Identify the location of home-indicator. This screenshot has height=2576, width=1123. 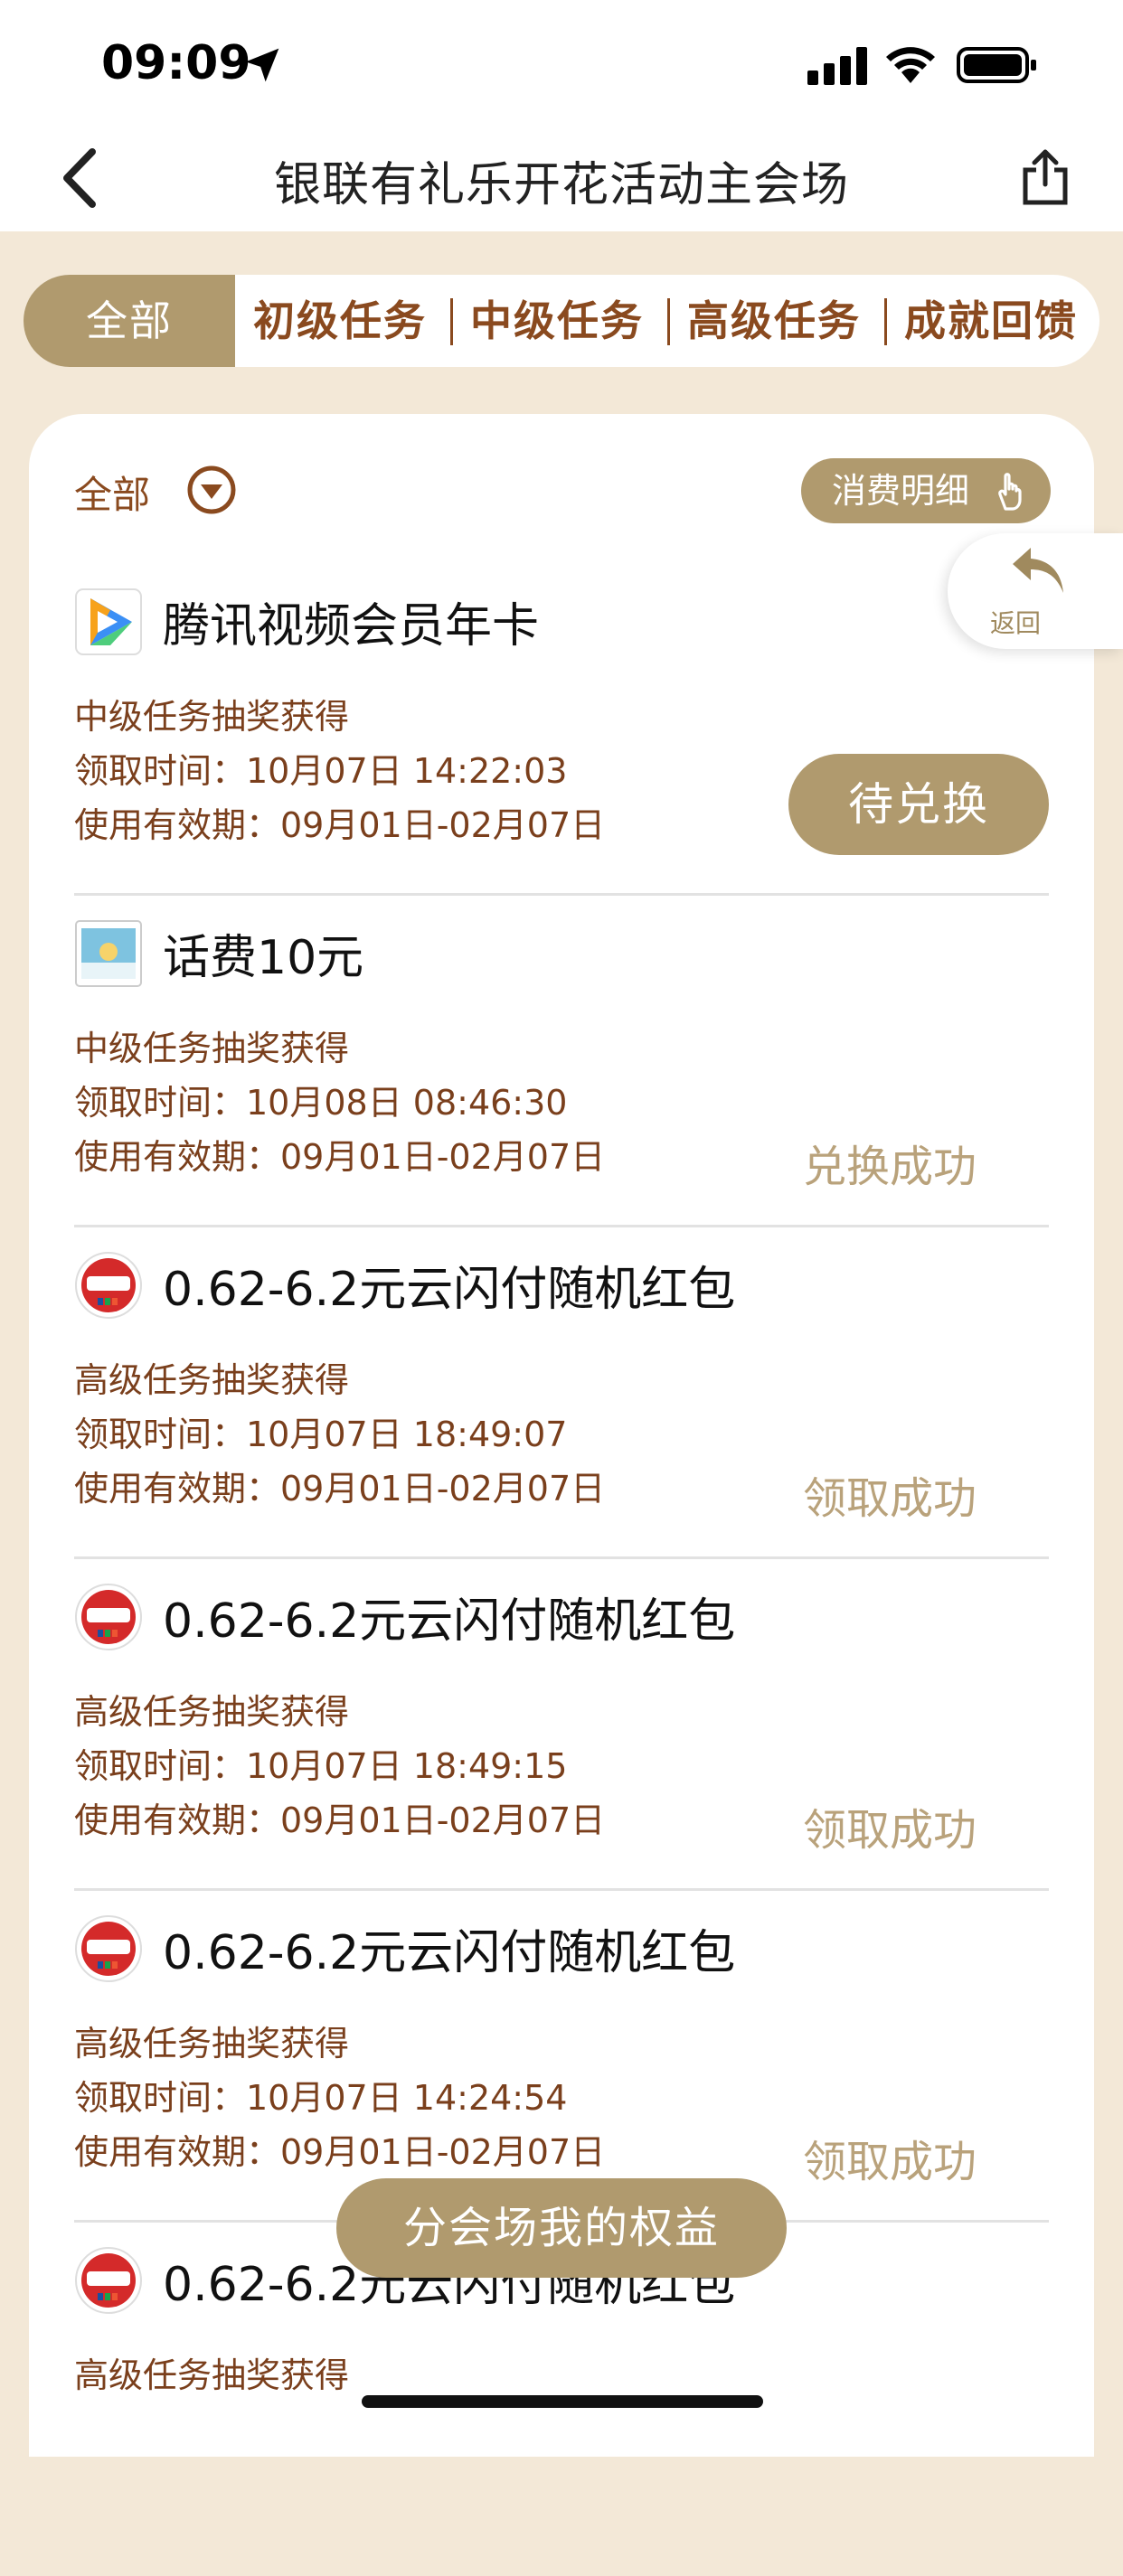
(562, 2402).